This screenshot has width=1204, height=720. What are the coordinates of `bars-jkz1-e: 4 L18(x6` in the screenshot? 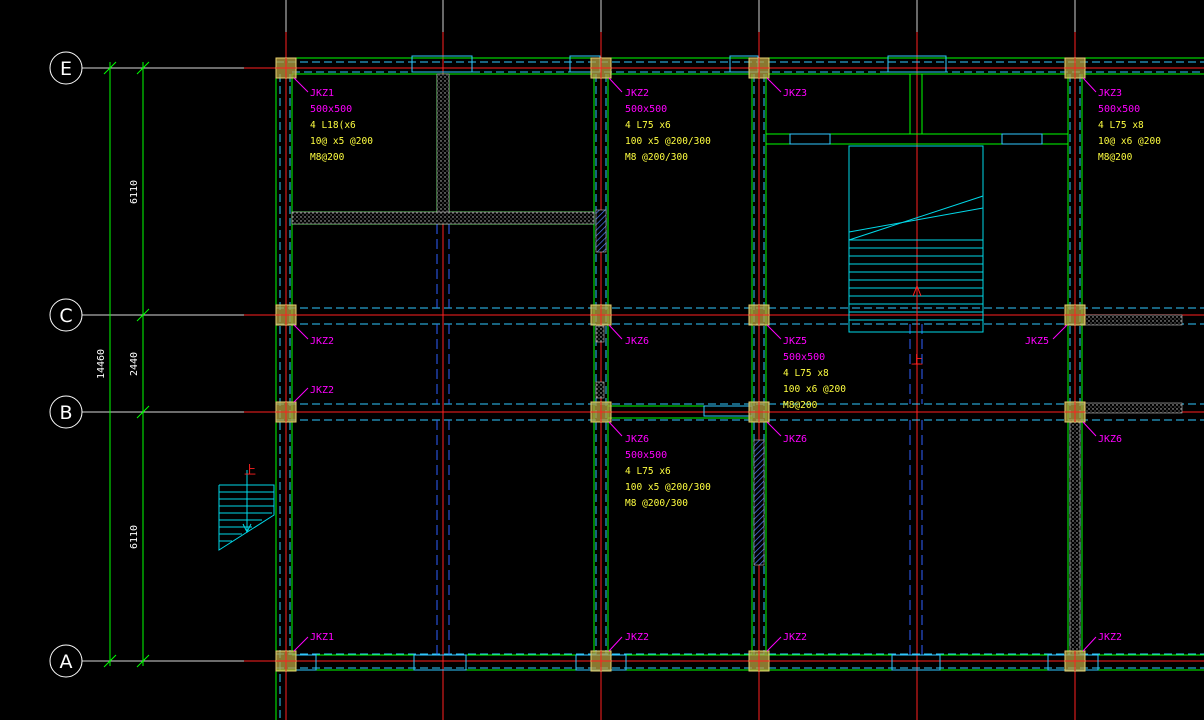 It's located at (333, 125).